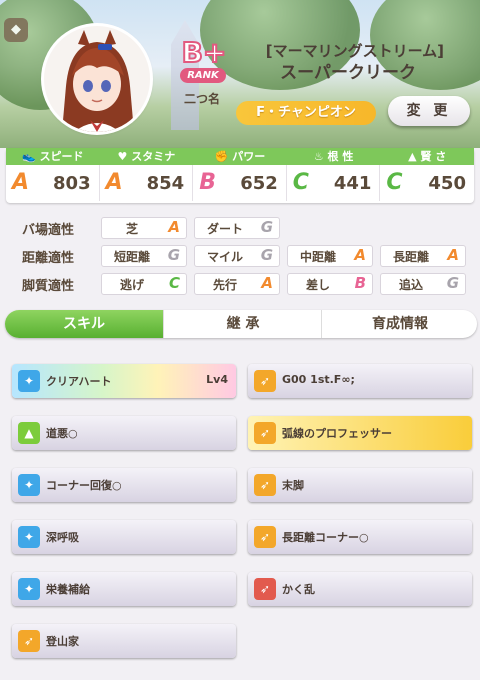 The width and height of the screenshot is (480, 680). What do you see at coordinates (298, 589) in the screenshot?
I see `skill-name: かく乱` at bounding box center [298, 589].